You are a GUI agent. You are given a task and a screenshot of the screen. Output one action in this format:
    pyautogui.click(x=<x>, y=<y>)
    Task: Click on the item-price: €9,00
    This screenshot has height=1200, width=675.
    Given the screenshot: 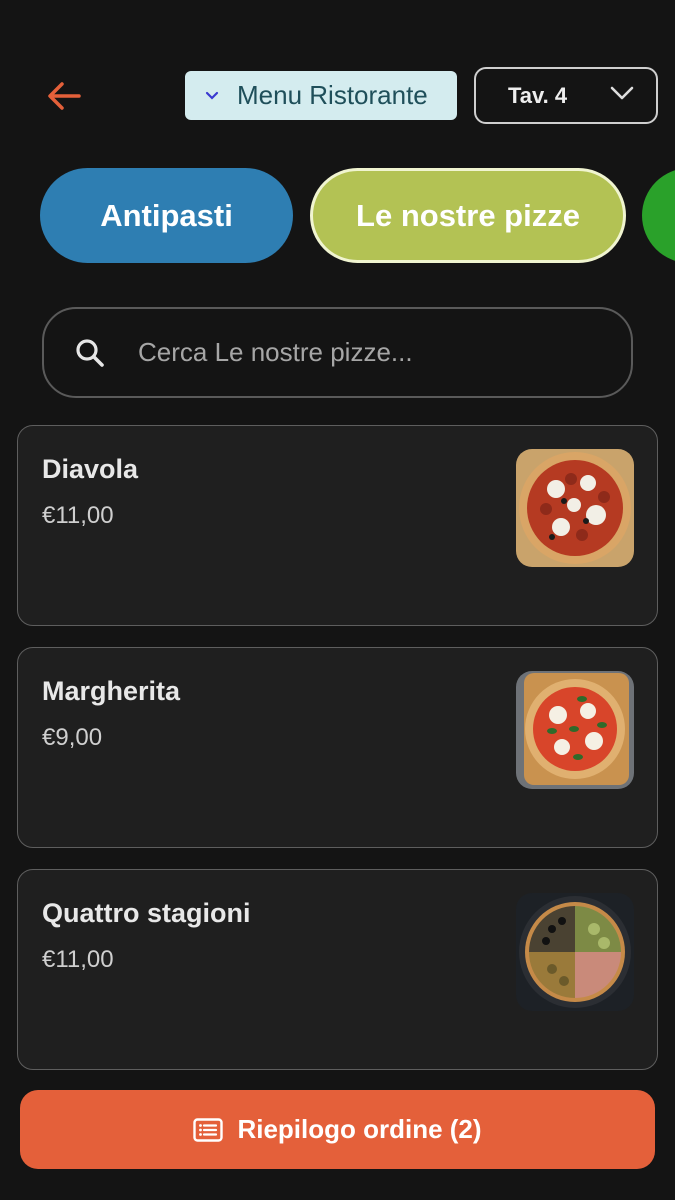 What is the action you would take?
    pyautogui.click(x=72, y=737)
    